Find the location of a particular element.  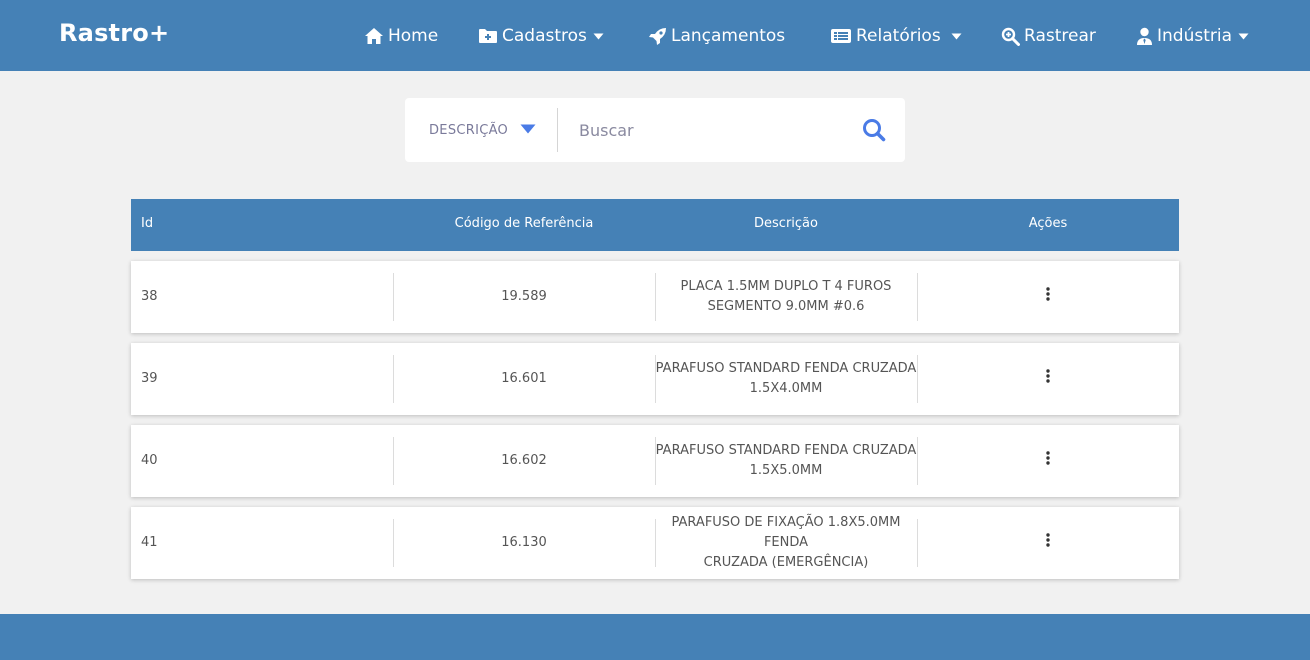

header-id: Id is located at coordinates (147, 223).